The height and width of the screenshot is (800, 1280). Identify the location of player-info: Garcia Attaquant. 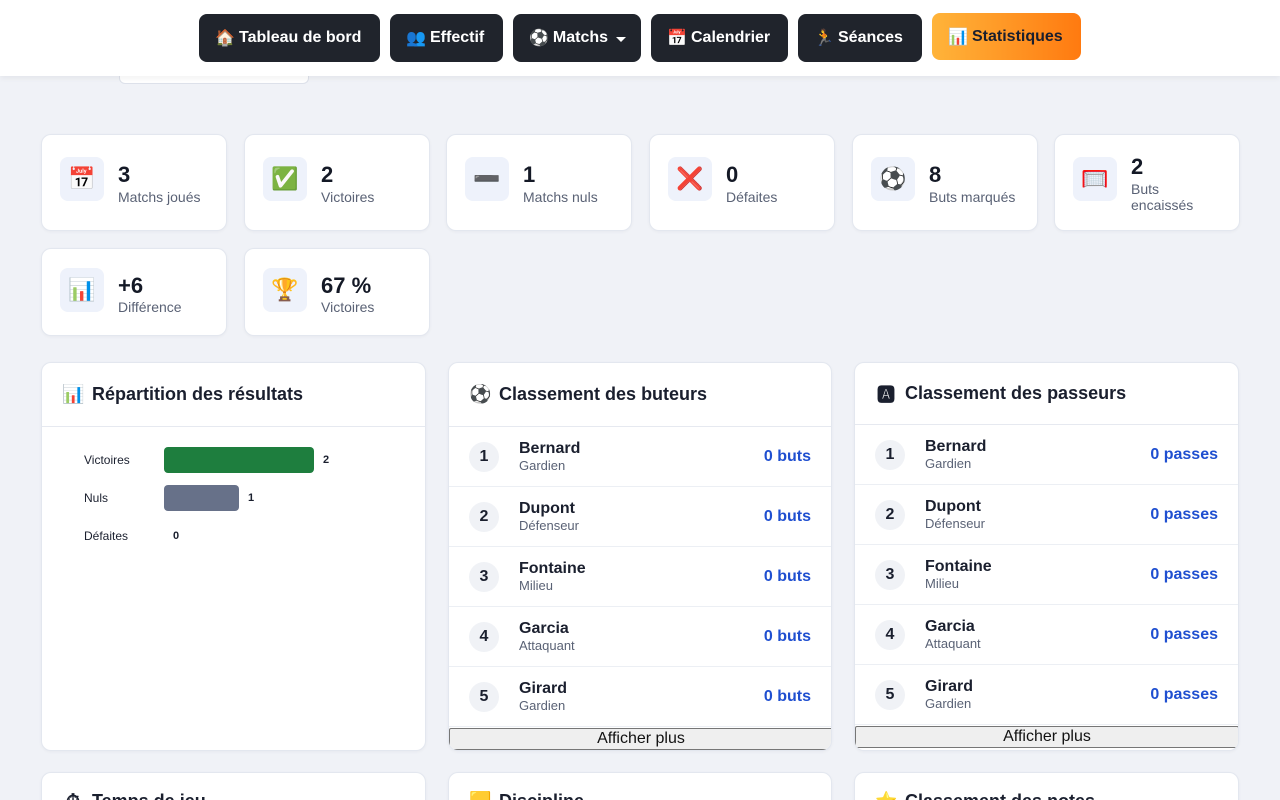
(953, 635).